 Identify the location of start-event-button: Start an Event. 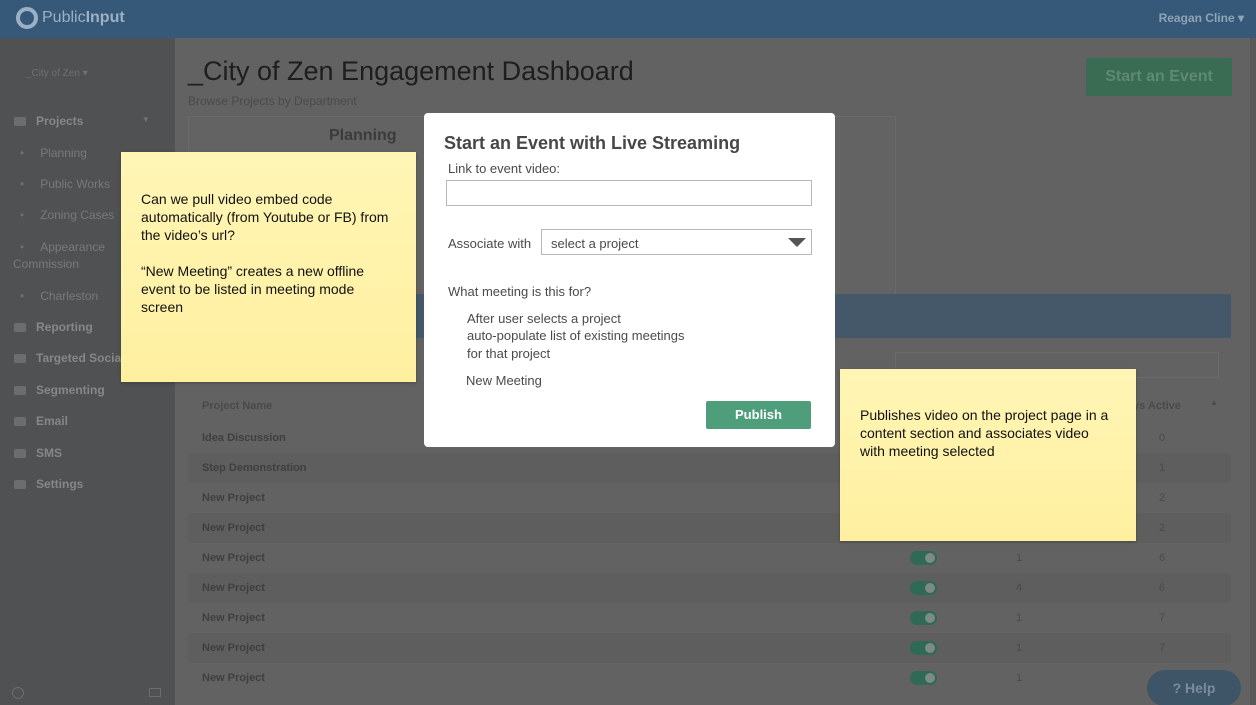
(1159, 77).